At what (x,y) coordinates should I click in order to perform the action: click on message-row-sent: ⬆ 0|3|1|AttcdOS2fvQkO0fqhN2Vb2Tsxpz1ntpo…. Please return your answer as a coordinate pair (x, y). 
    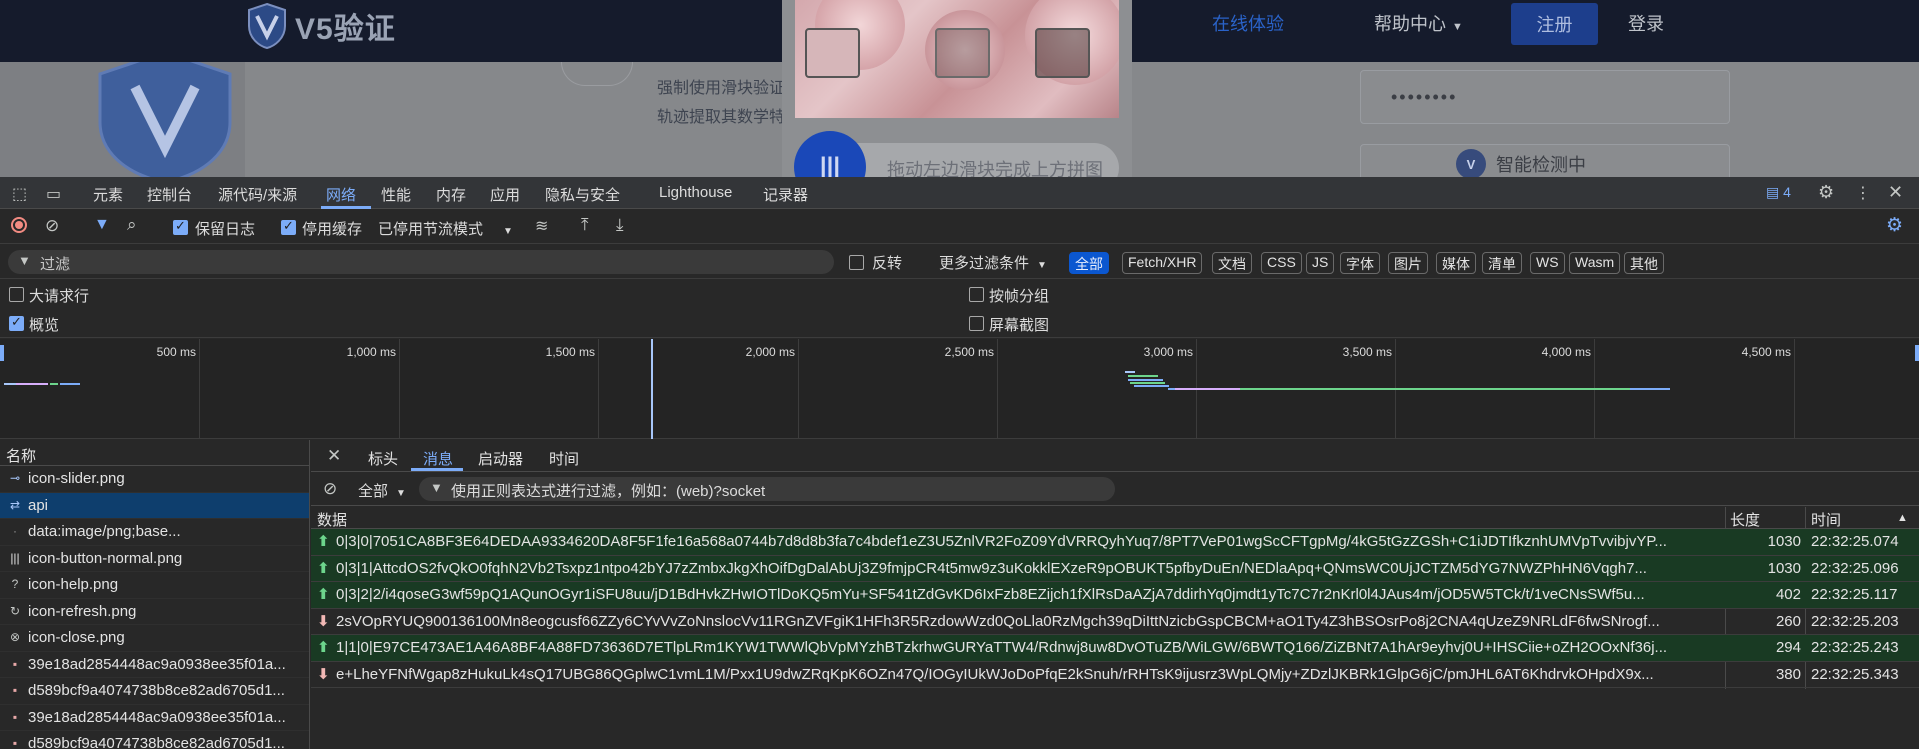
    Looking at the image, I should click on (1115, 568).